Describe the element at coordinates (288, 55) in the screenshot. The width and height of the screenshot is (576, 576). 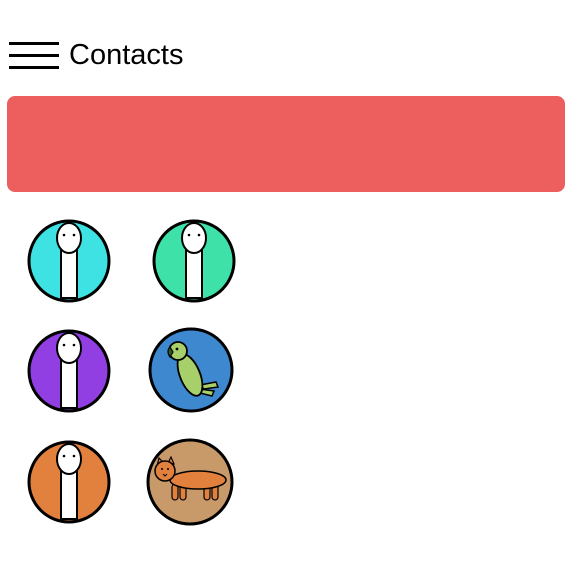
I see `top-bar: Contacts` at that location.